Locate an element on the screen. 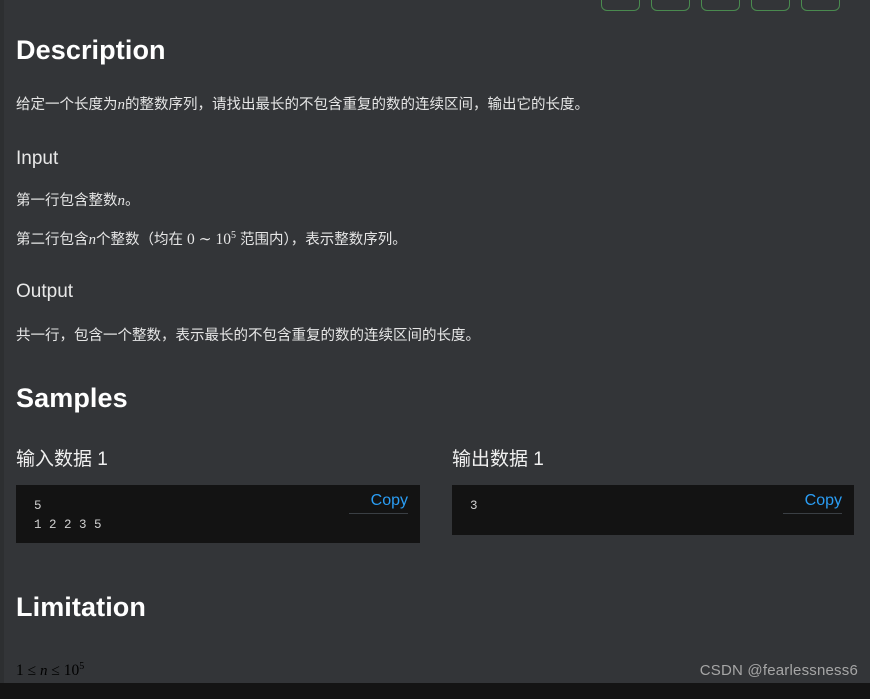  tag-chip-row is located at coordinates (720, 5).